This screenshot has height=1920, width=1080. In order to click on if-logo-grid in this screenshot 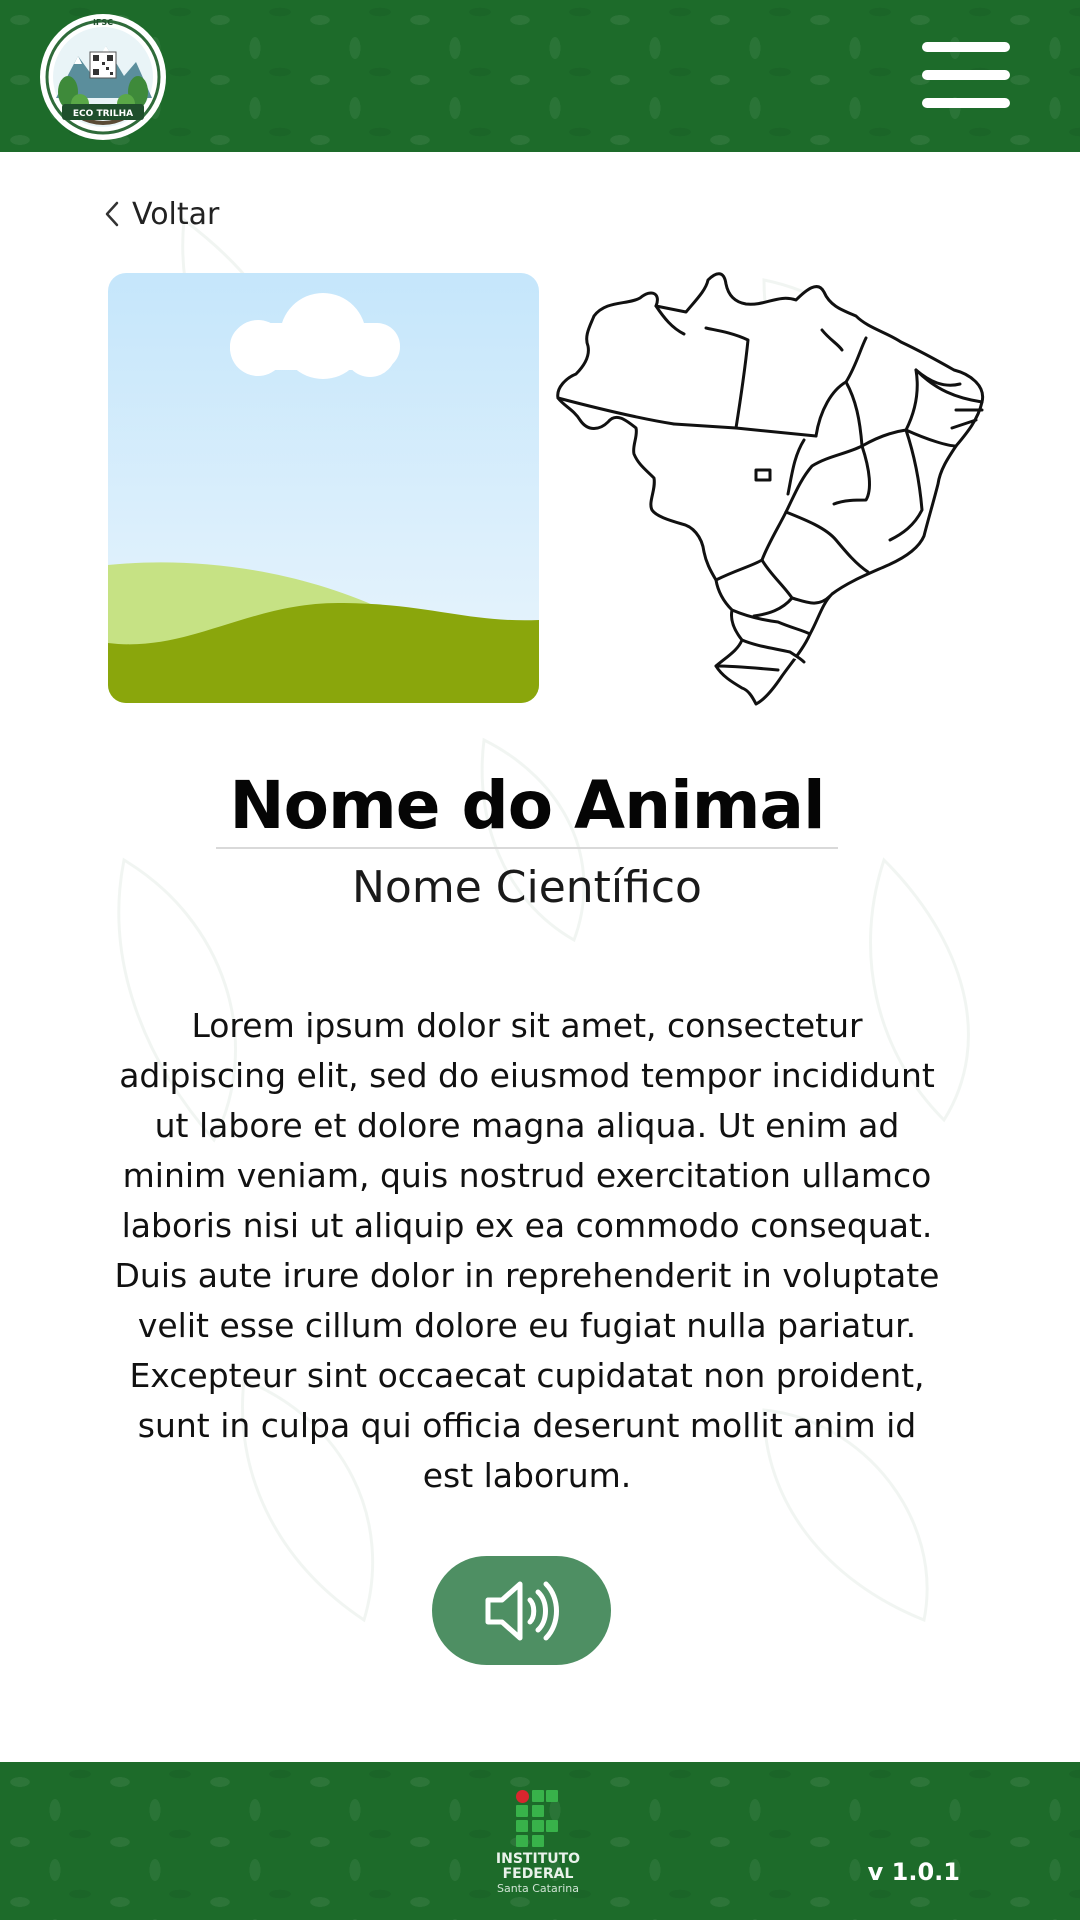, I will do `click(538, 1819)`.